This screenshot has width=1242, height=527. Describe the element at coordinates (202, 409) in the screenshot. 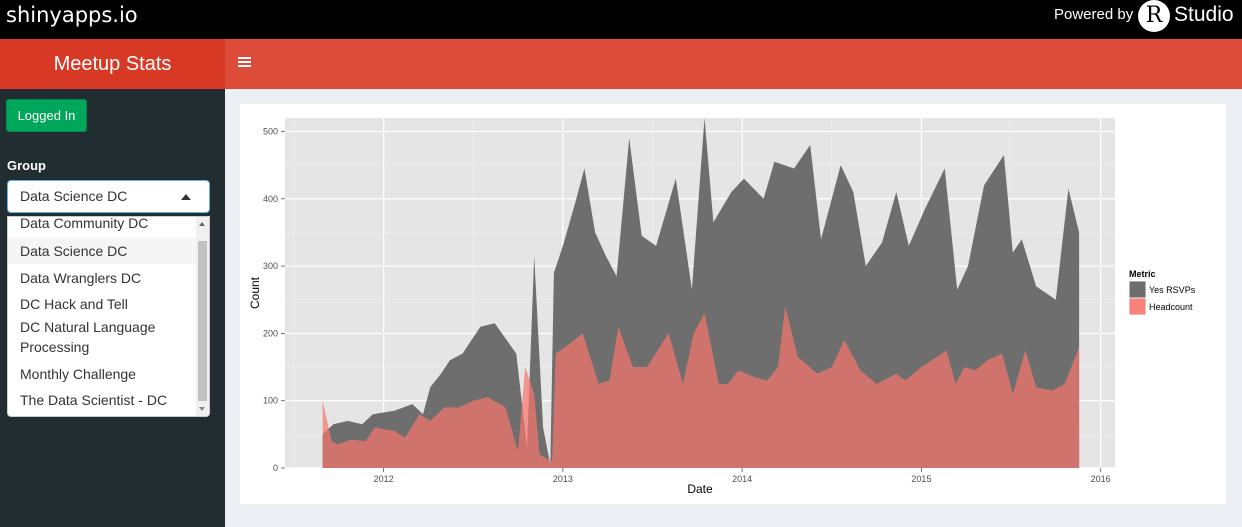

I see `scroll-down-icon` at that location.